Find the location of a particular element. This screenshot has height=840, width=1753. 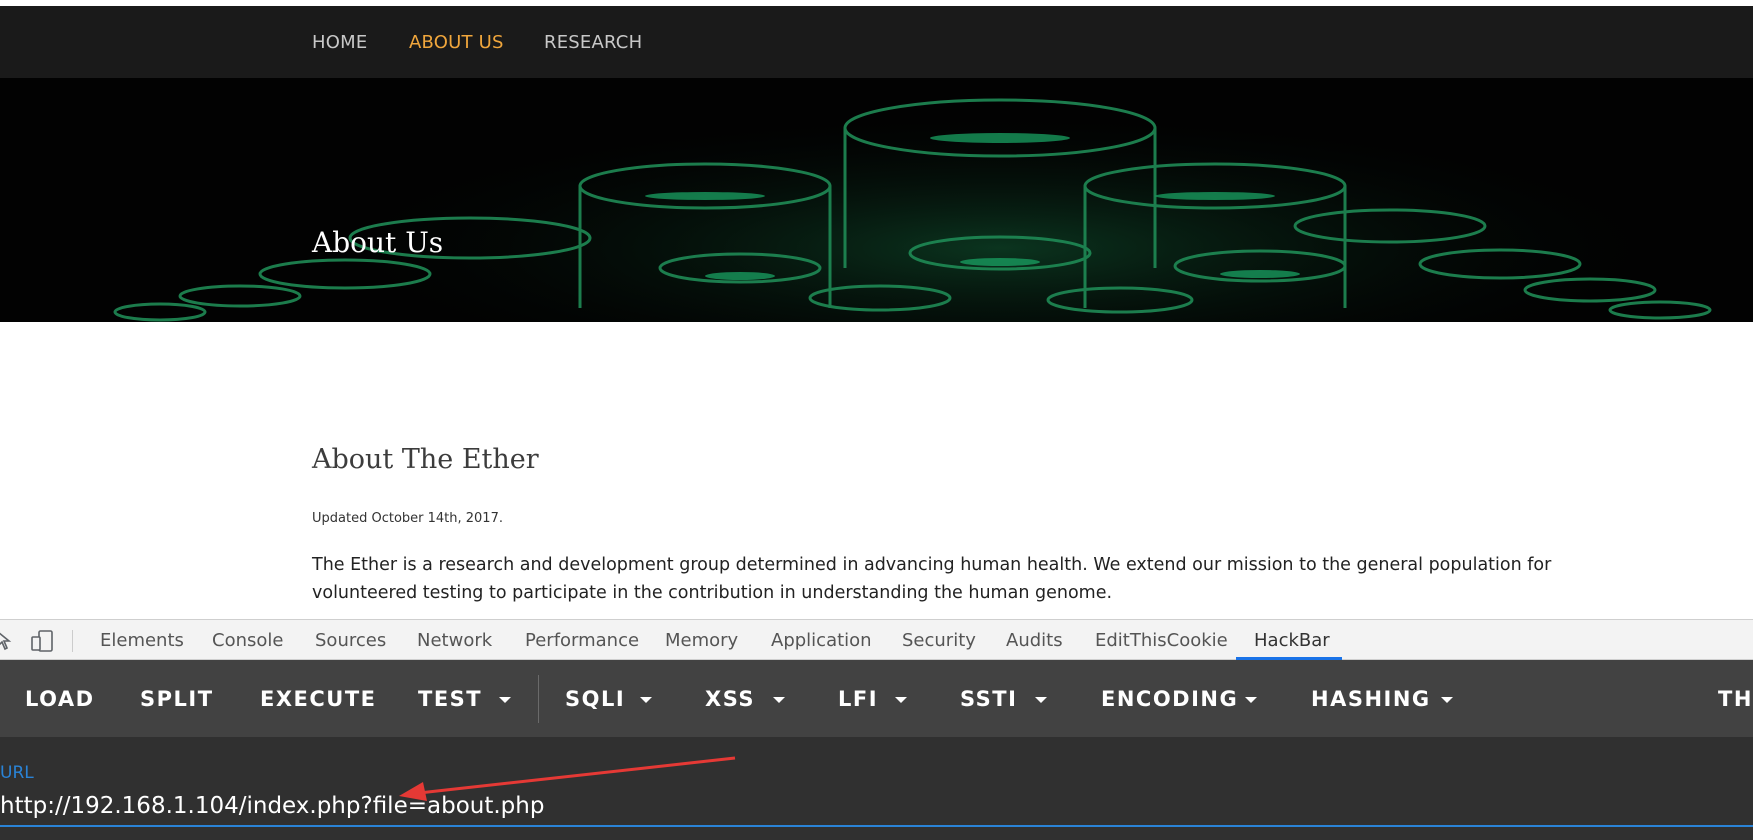

hero-title: About Us is located at coordinates (378, 242).